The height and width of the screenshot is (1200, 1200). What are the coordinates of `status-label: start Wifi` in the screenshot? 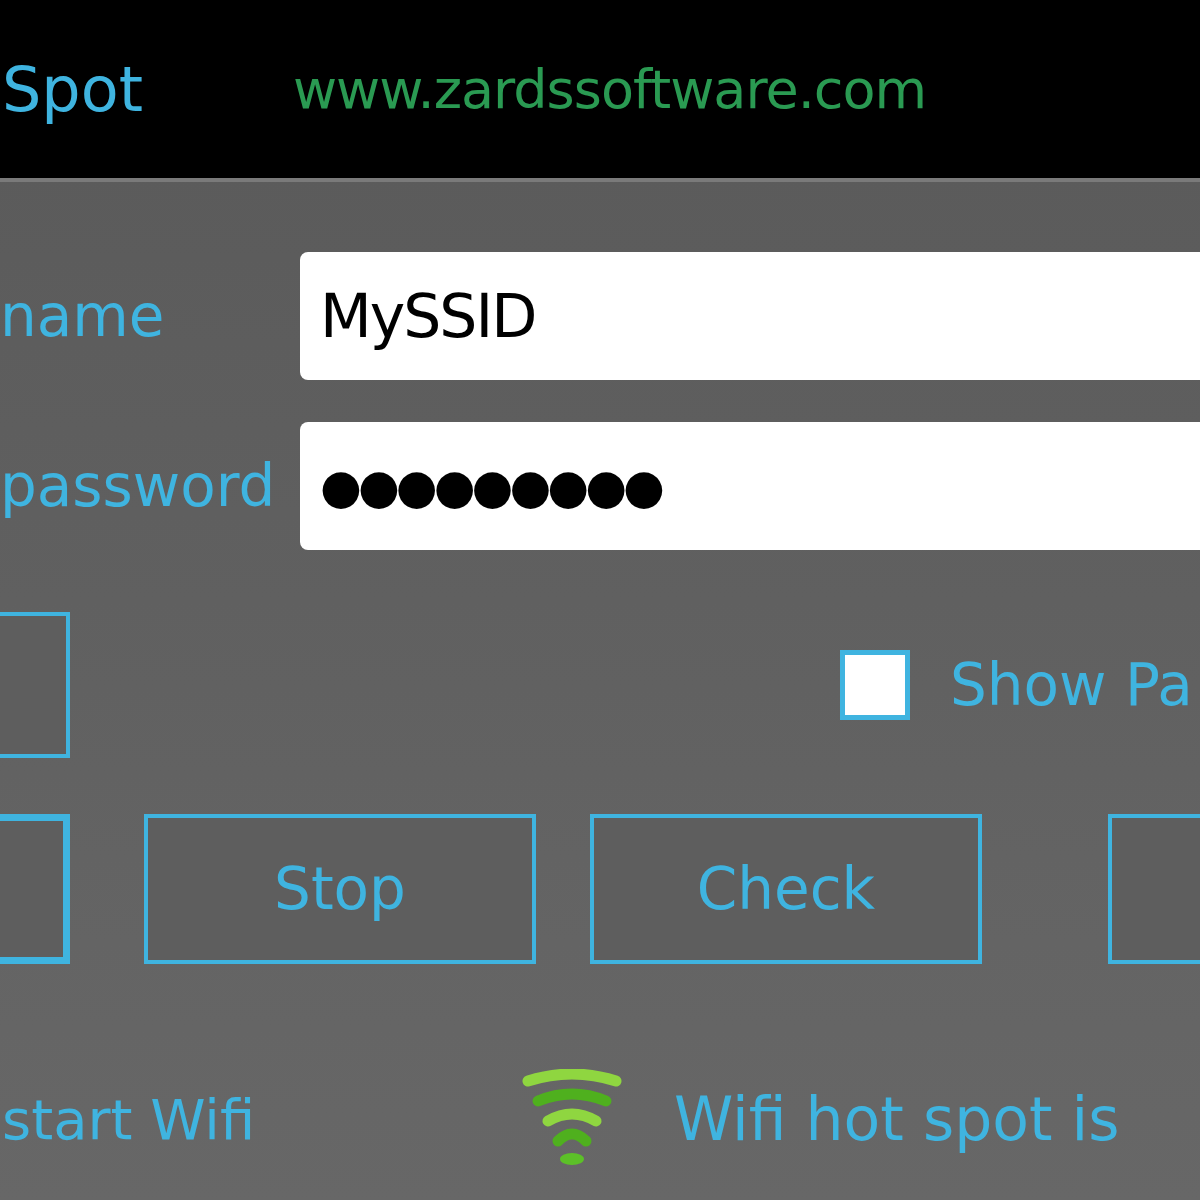 It's located at (129, 1119).